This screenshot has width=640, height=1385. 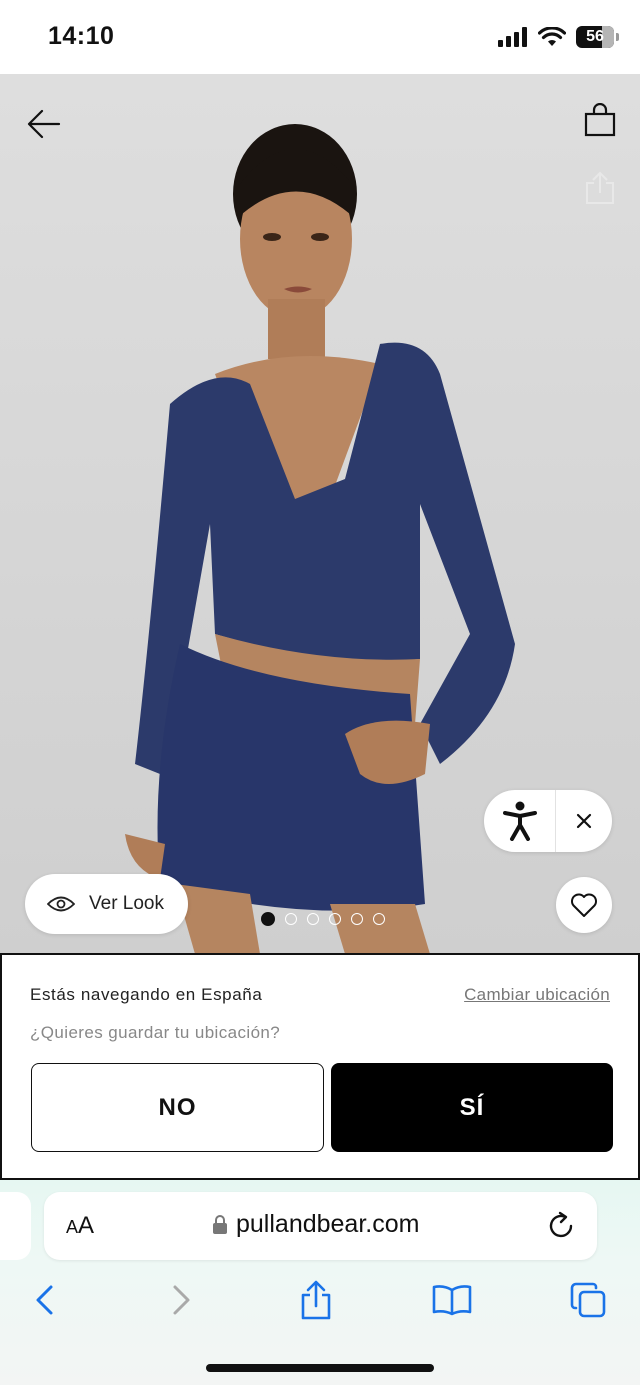 What do you see at coordinates (220, 1224) in the screenshot?
I see `lock-icon` at bounding box center [220, 1224].